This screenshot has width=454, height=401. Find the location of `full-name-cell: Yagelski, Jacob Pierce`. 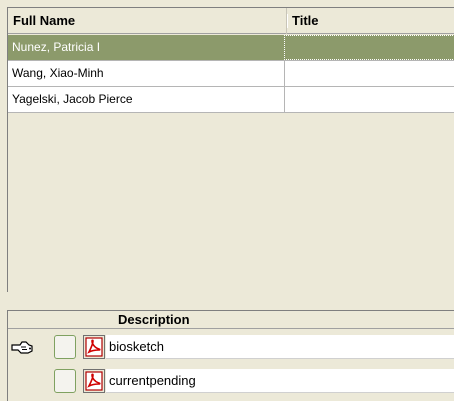

full-name-cell: Yagelski, Jacob Pierce is located at coordinates (146, 99).